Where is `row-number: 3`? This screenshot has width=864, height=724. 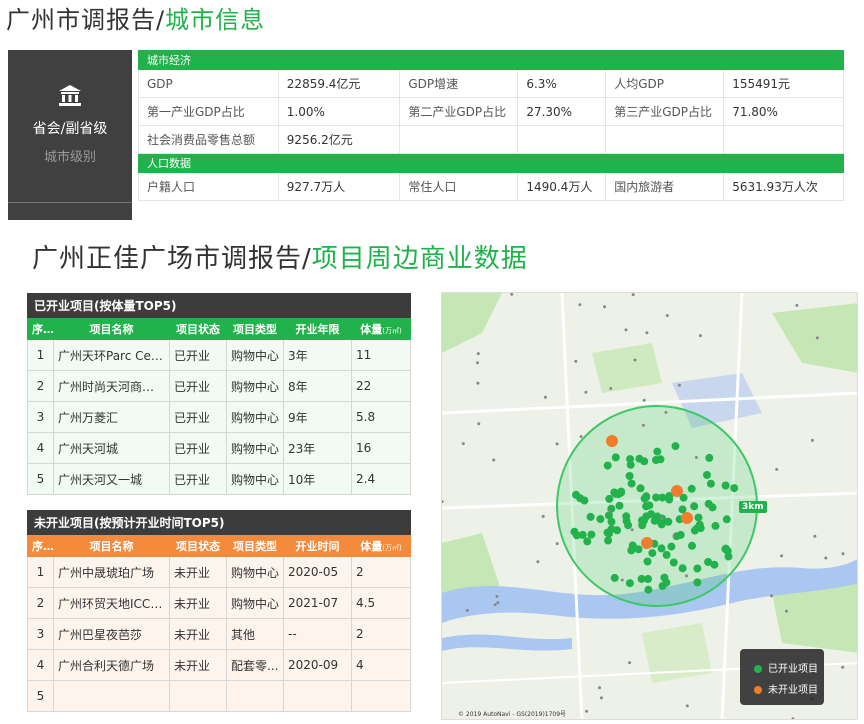
row-number: 3 is located at coordinates (40, 634).